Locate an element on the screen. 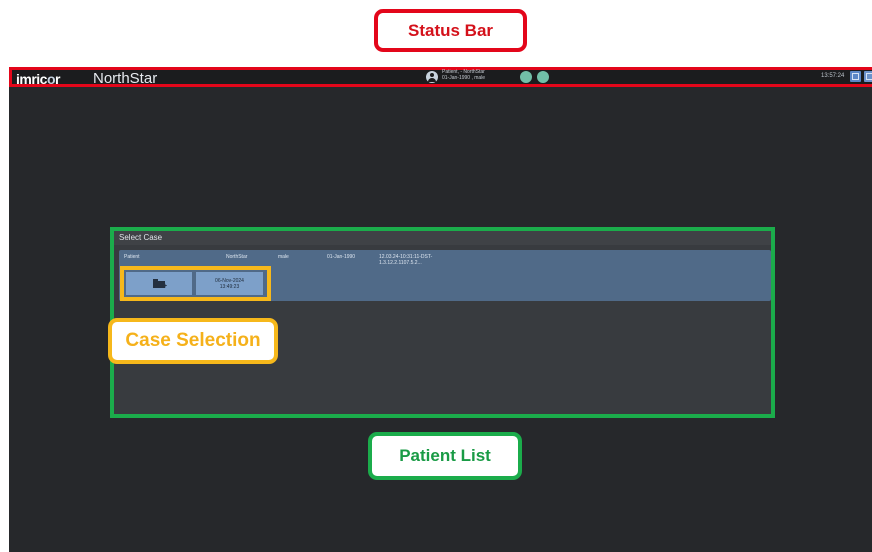  case-button: 06-Nov-2024 13:49:23 is located at coordinates (229, 283).